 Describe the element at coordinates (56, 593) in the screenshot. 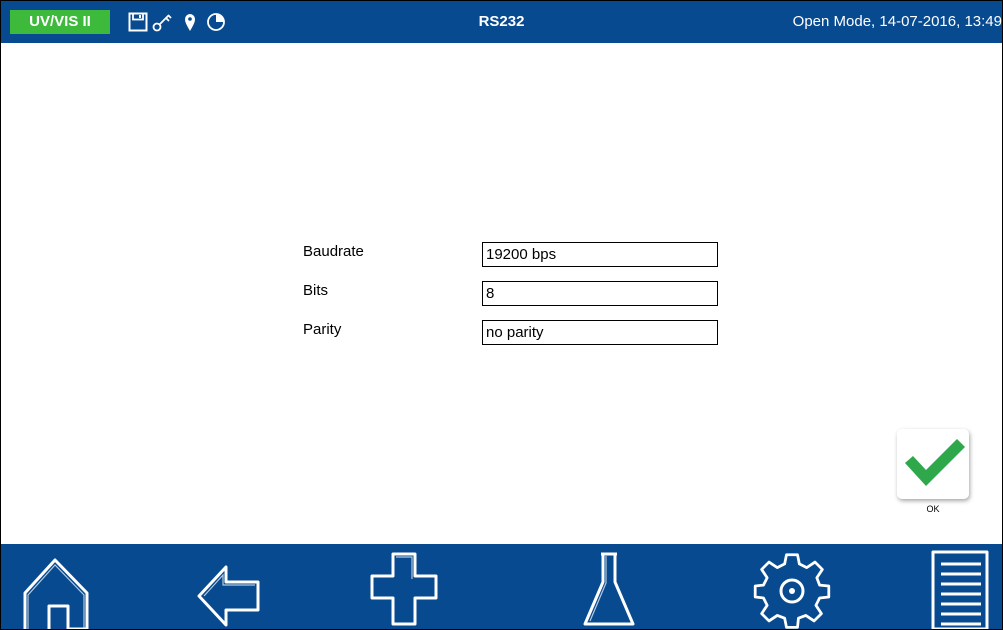

I see `home-icon` at that location.